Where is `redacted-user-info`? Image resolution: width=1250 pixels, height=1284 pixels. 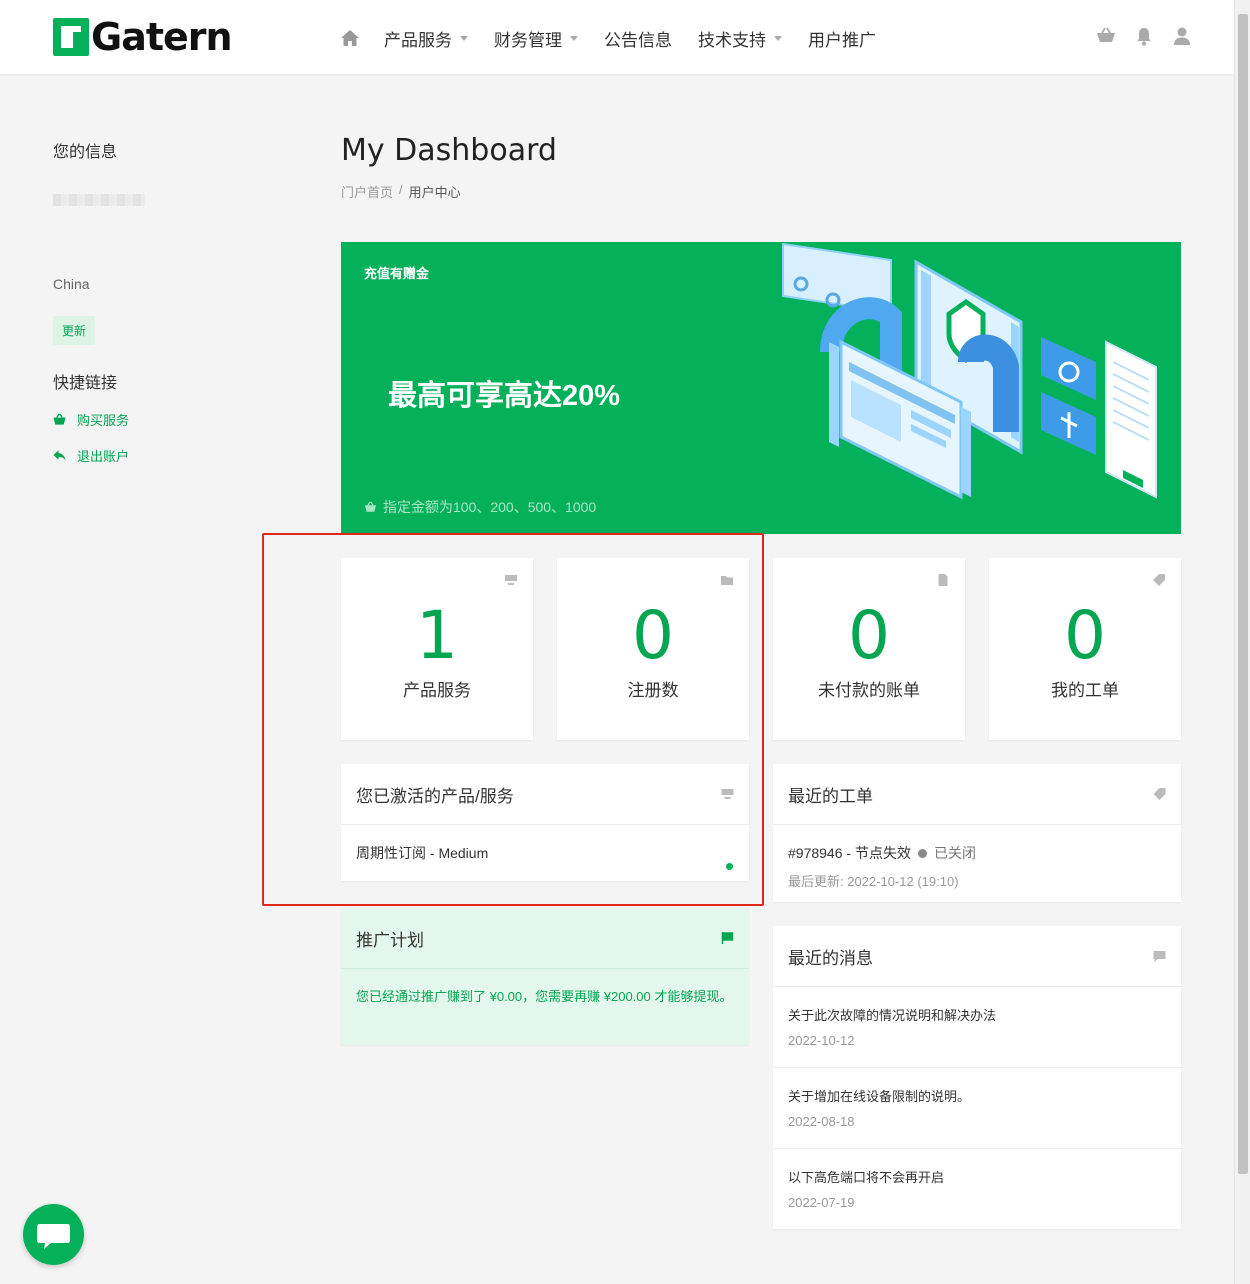
redacted-user-info is located at coordinates (99, 200).